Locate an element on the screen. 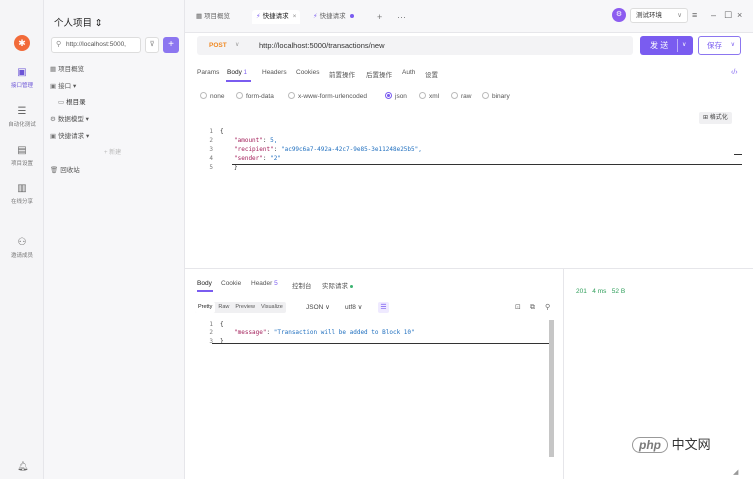 This screenshot has width=753, height=479. rail-item-settings: ▤ 项目设置 is located at coordinates (22, 157).